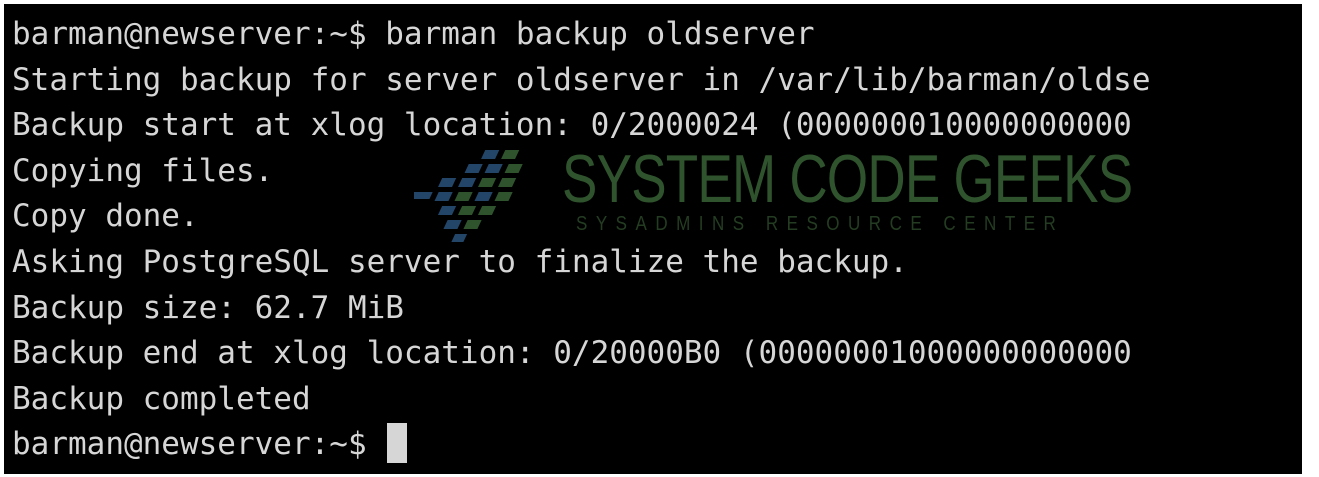 The width and height of the screenshot is (1319, 477). Describe the element at coordinates (208, 307) in the screenshot. I see `output-line: Backup size: 62.7 MiB` at that location.